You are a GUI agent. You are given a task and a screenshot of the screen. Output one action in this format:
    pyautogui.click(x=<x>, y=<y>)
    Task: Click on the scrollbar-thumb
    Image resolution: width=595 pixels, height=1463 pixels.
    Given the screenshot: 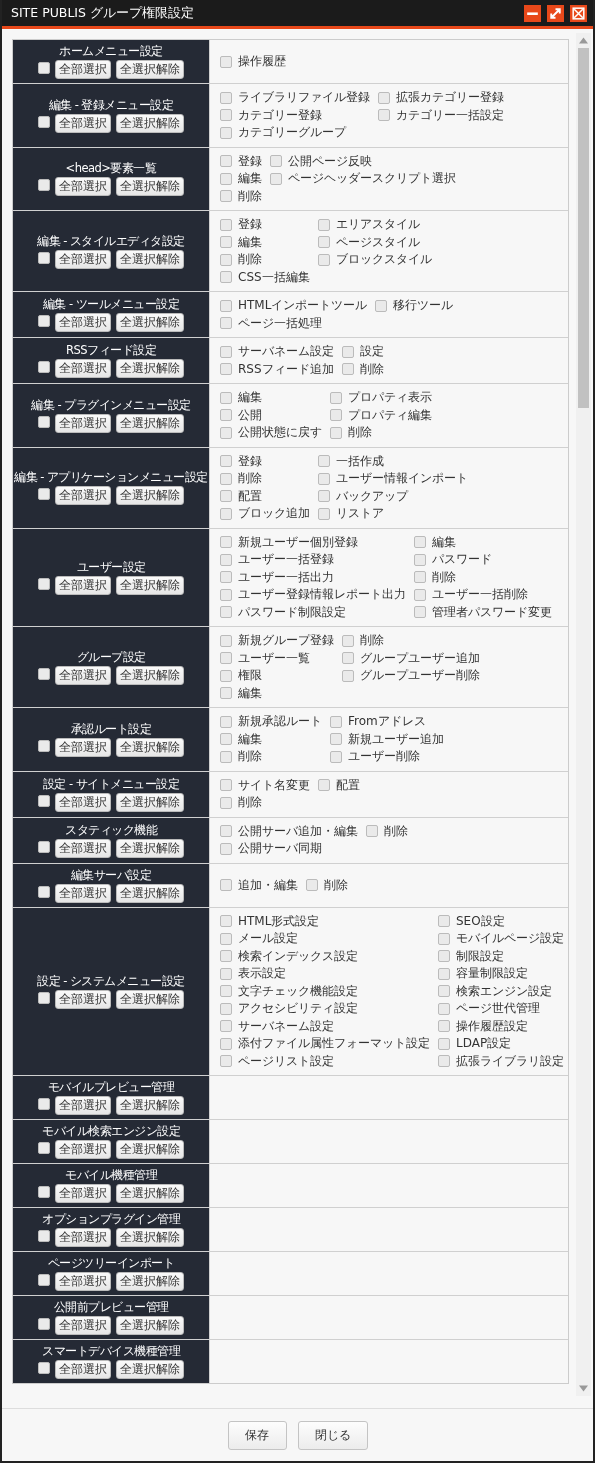 What is the action you would take?
    pyautogui.click(x=583, y=228)
    